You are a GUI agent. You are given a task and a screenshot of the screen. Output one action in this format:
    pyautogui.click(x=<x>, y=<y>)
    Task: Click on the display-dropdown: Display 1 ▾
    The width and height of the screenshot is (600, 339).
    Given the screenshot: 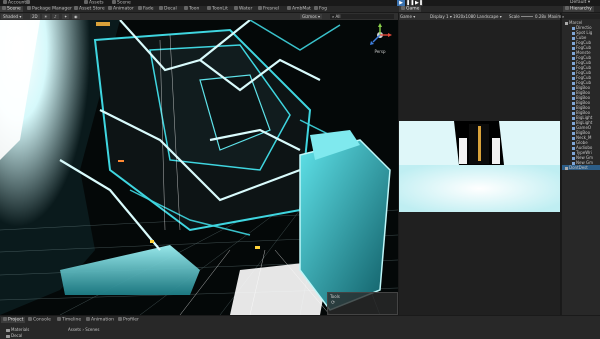 What is the action you would take?
    pyautogui.click(x=441, y=16)
    